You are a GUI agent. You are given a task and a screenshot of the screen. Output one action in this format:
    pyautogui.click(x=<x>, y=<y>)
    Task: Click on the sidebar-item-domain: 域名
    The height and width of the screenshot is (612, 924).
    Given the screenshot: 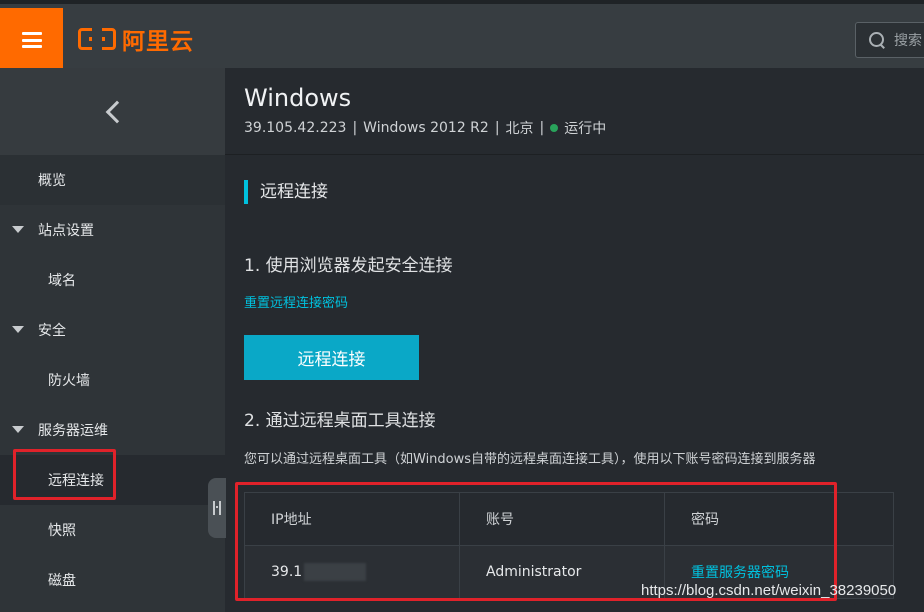 What is the action you would take?
    pyautogui.click(x=112, y=280)
    